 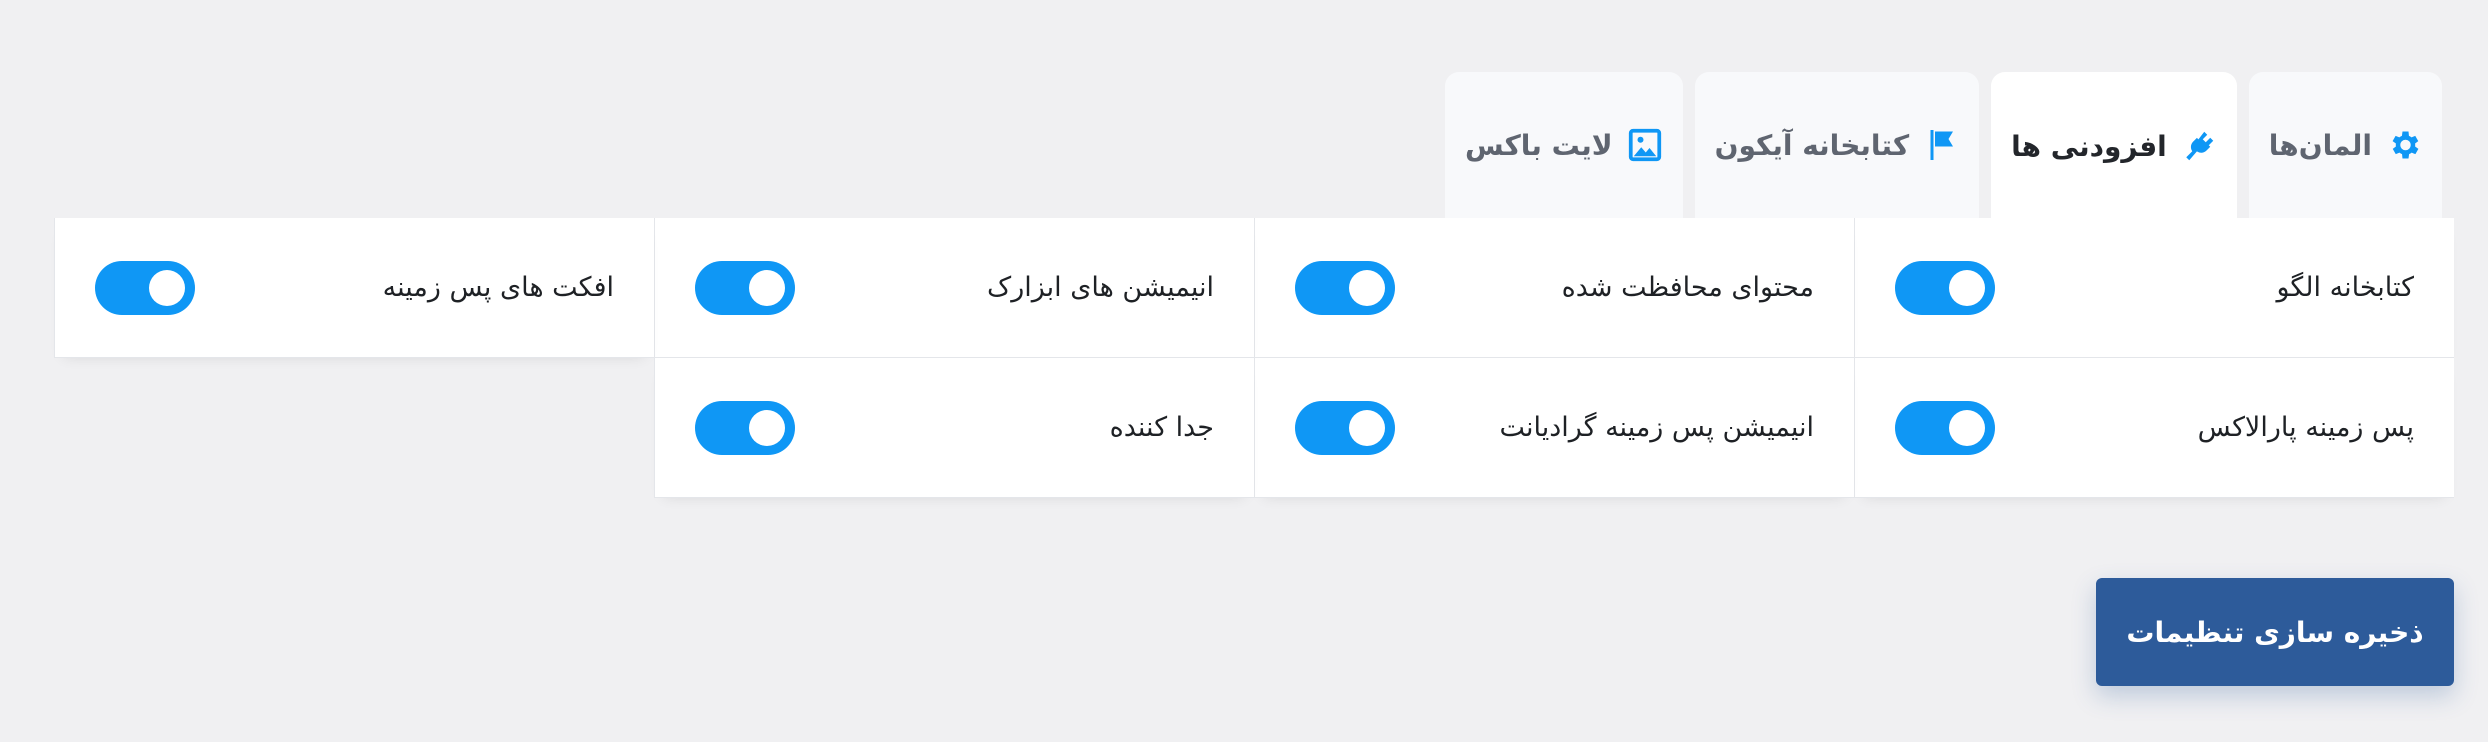 I want to click on tab-elements-label: المان‌ها, so click(x=2320, y=145).